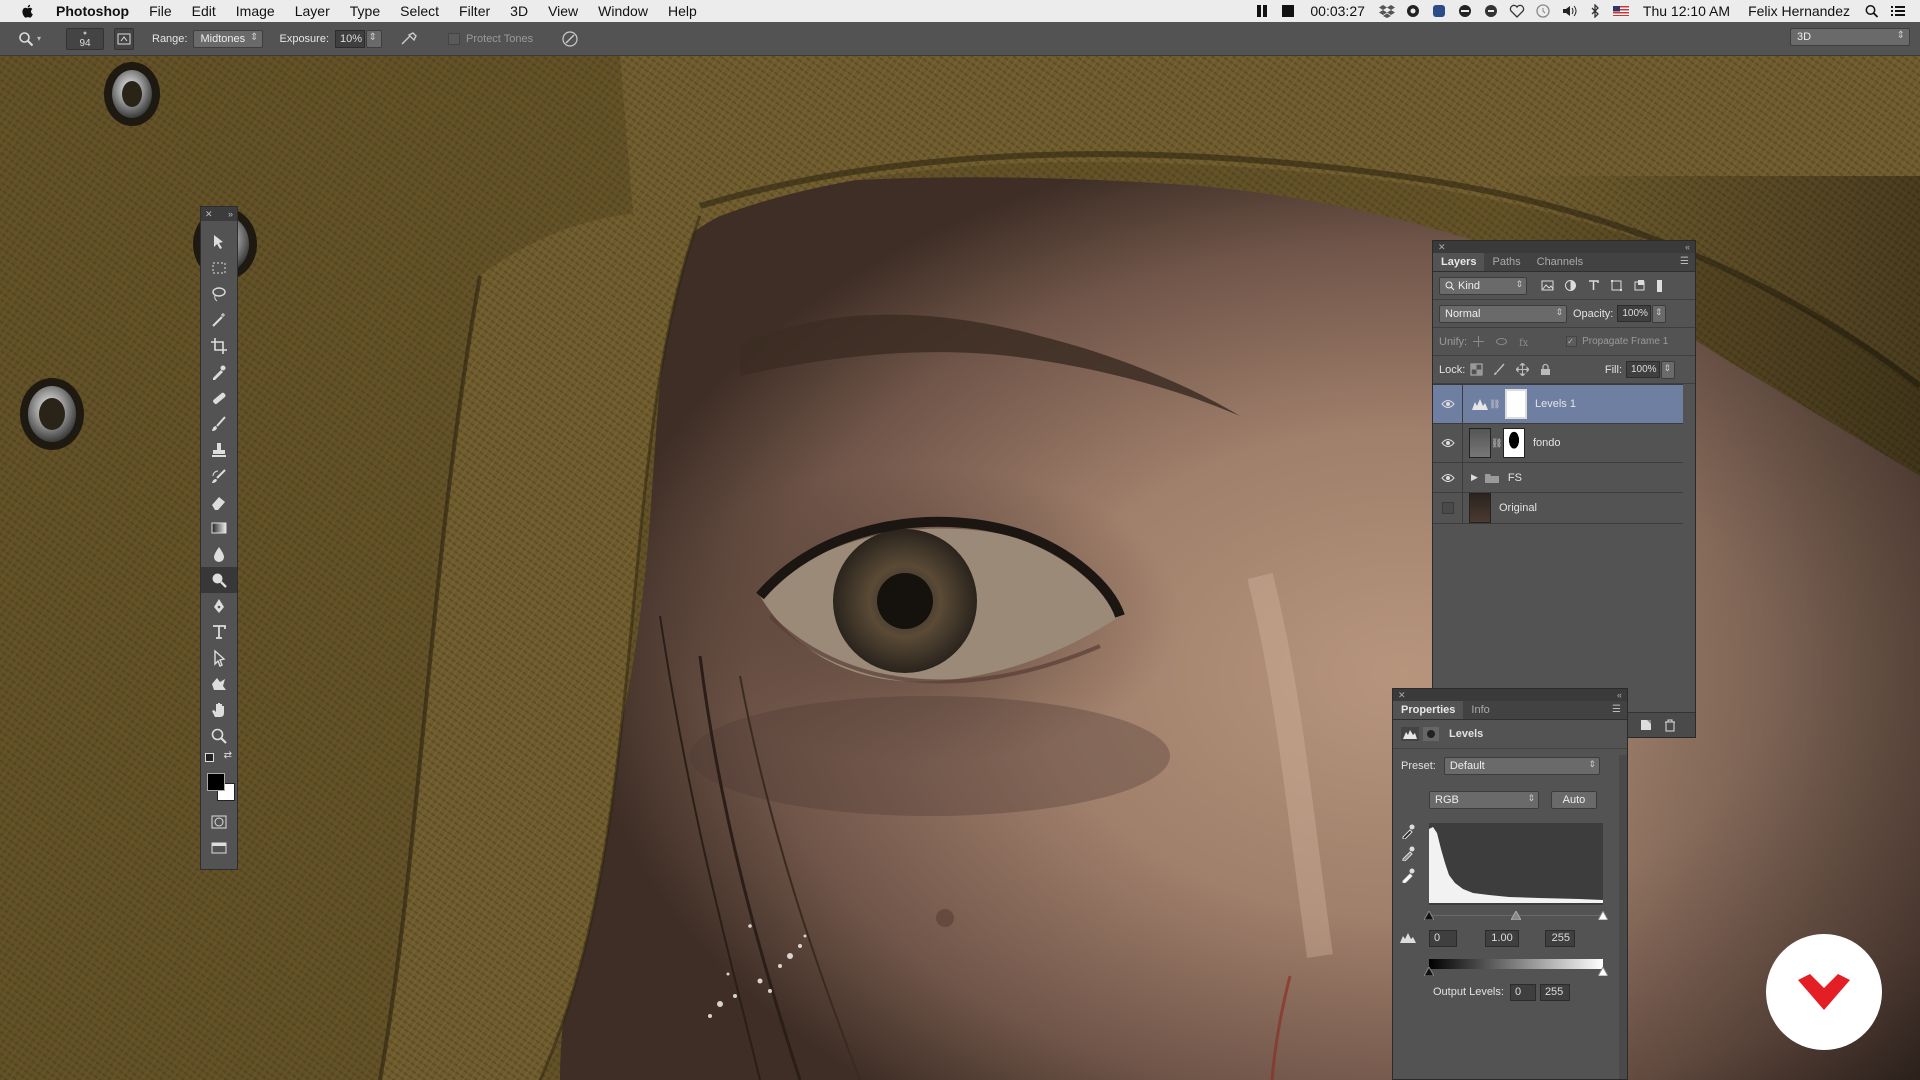 The height and width of the screenshot is (1080, 1920). I want to click on sync-icon, so click(1491, 11).